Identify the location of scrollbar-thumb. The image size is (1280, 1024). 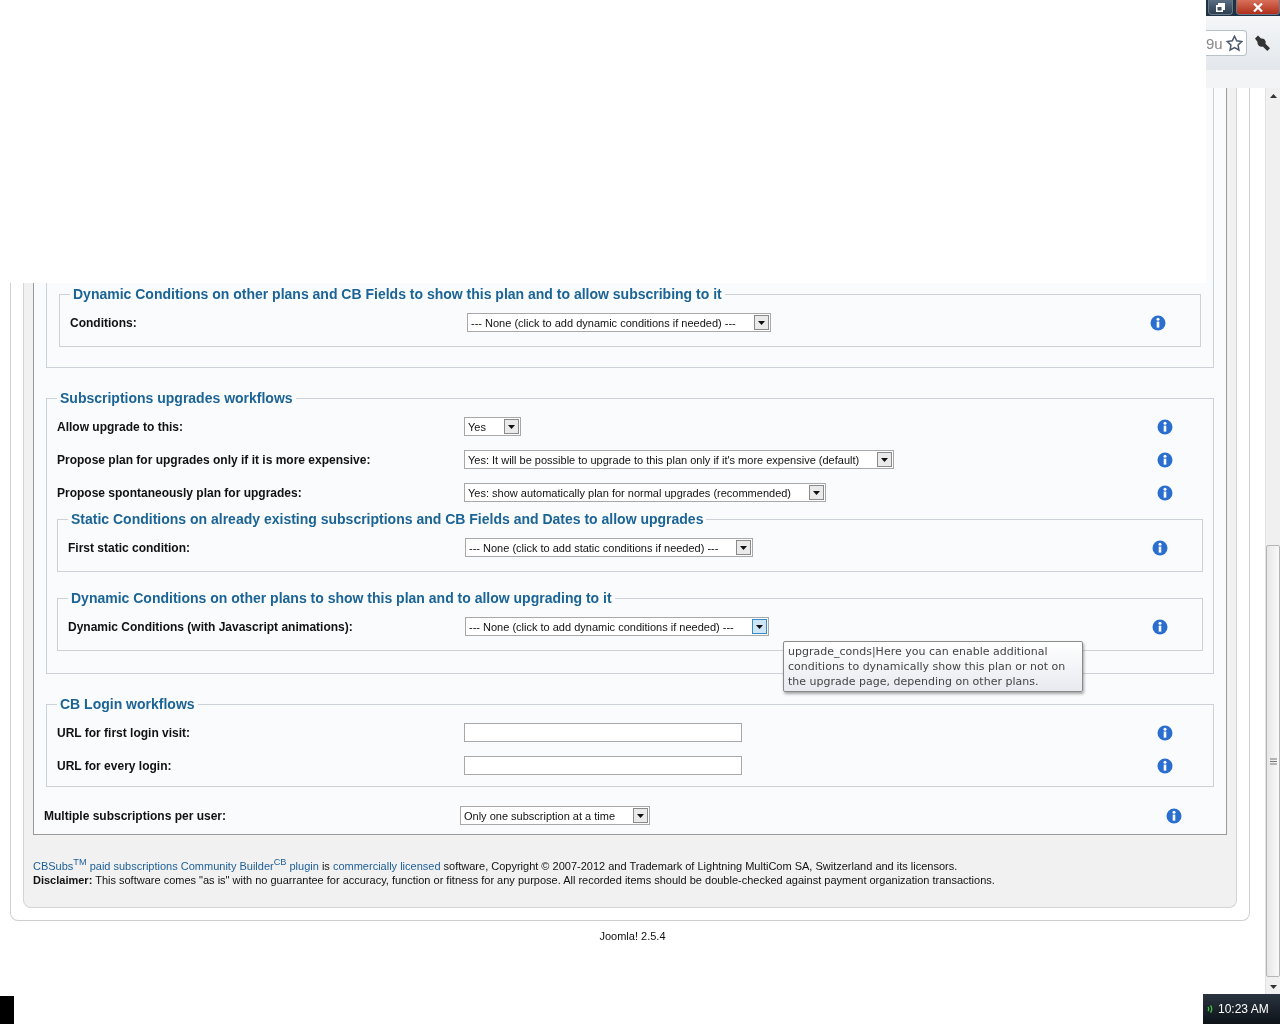
(1273, 761).